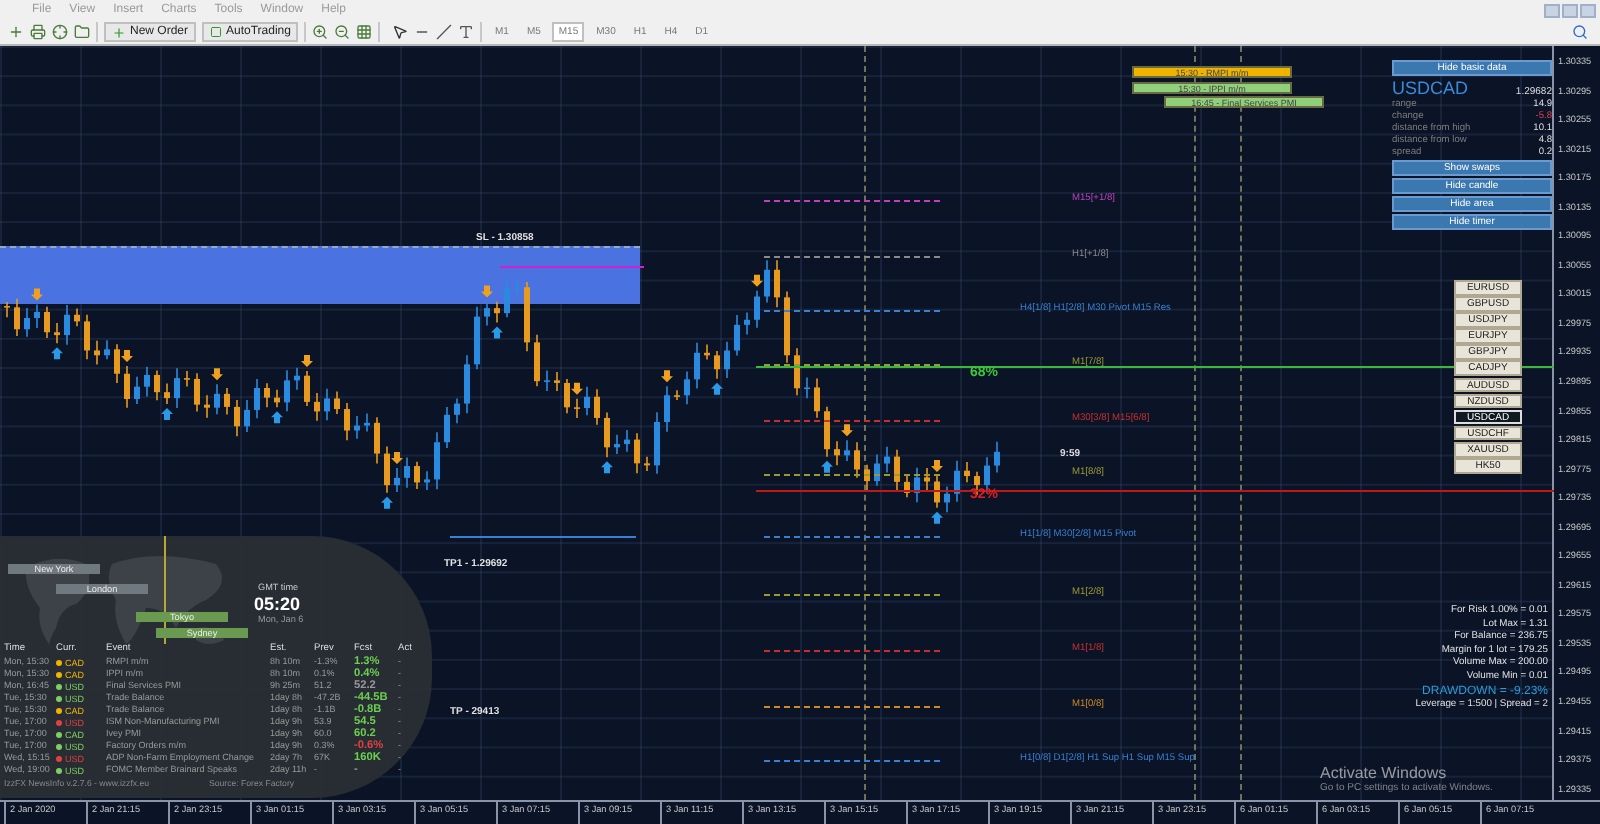 This screenshot has width=1600, height=824. What do you see at coordinates (320, 32) in the screenshot?
I see `zoom-in-icon` at bounding box center [320, 32].